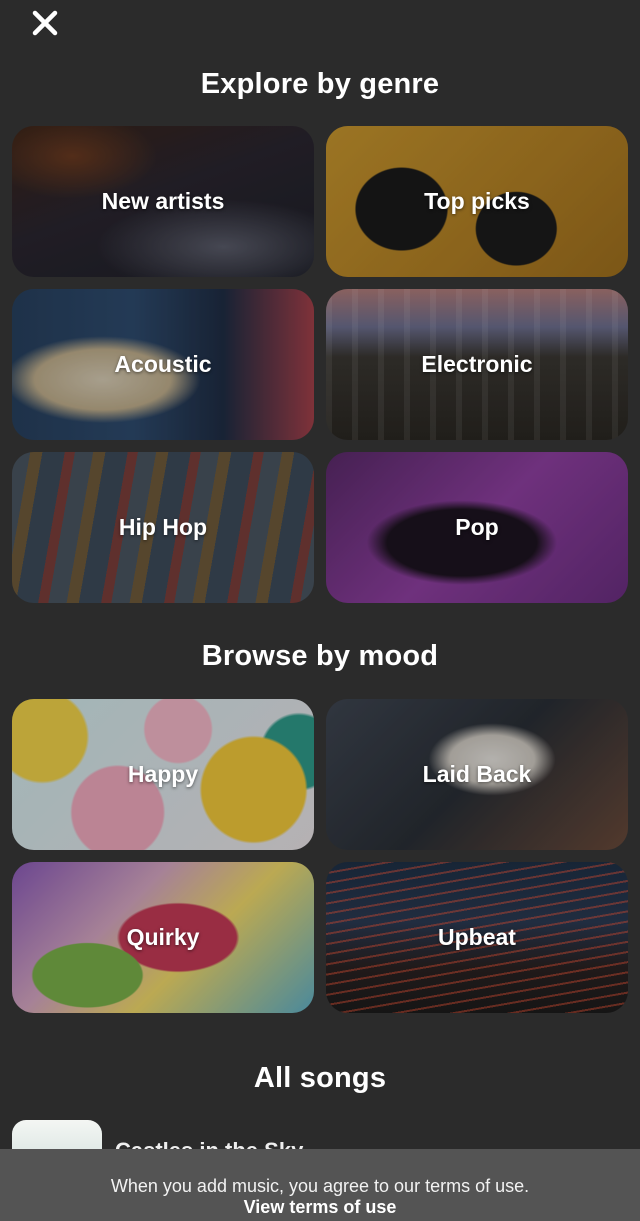 This screenshot has height=1221, width=640. I want to click on tile-label: Top picks, so click(477, 201).